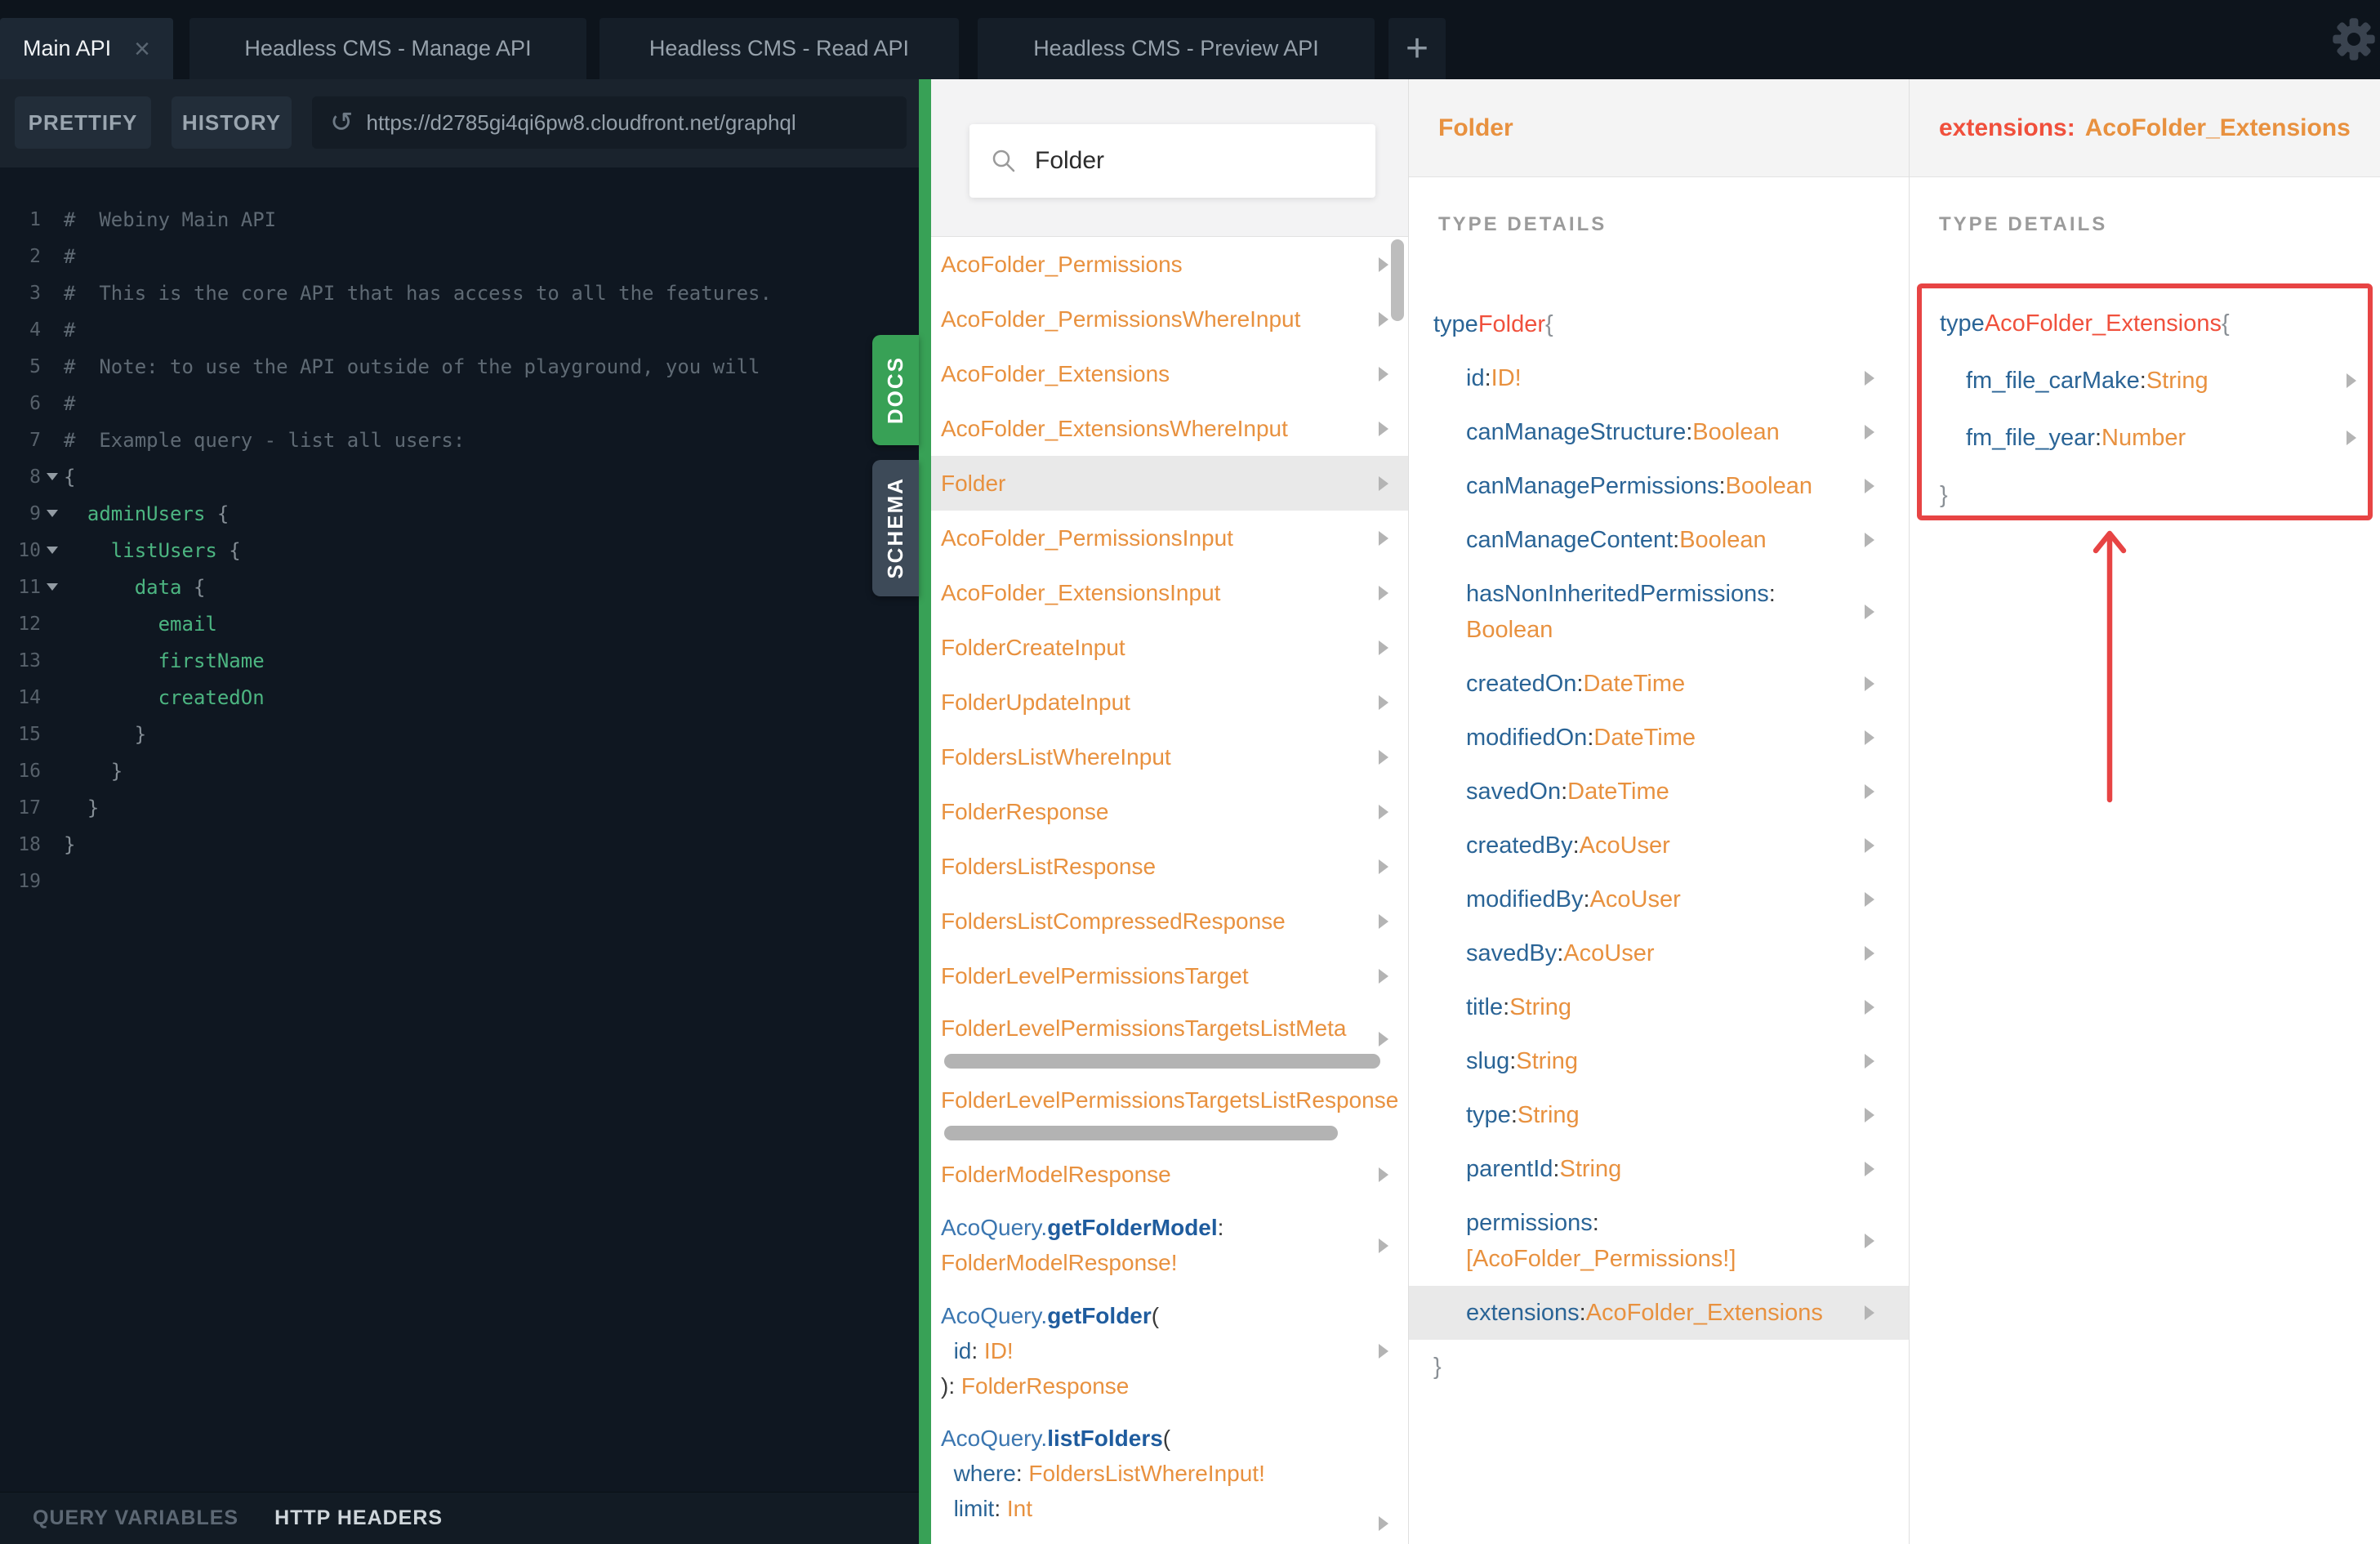 This screenshot has height=1544, width=2380. What do you see at coordinates (896, 528) in the screenshot?
I see `tab-schema: SCHEMA` at bounding box center [896, 528].